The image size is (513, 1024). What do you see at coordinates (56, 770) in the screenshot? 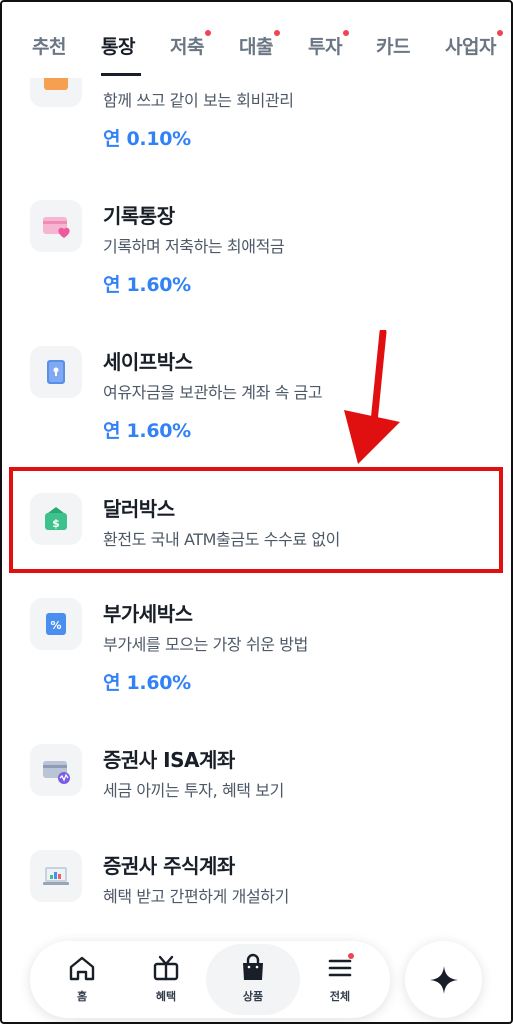
I see `card-chart-icon` at bounding box center [56, 770].